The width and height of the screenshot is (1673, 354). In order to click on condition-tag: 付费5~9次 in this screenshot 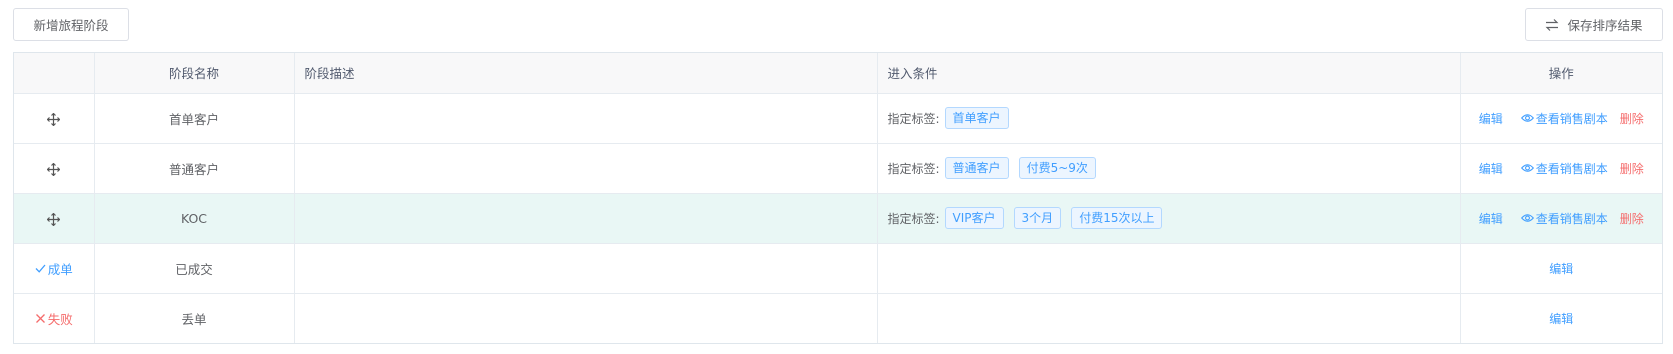, I will do `click(1057, 168)`.